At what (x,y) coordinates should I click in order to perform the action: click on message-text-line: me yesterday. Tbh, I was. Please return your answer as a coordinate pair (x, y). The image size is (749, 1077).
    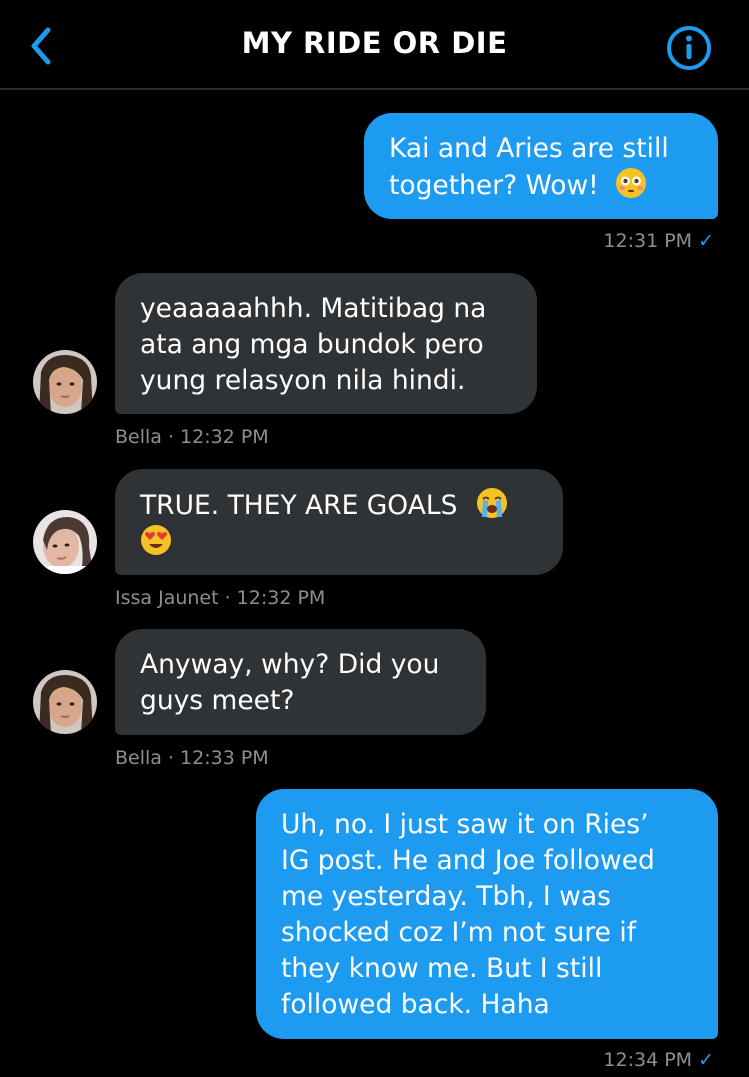
    Looking at the image, I should click on (446, 896).